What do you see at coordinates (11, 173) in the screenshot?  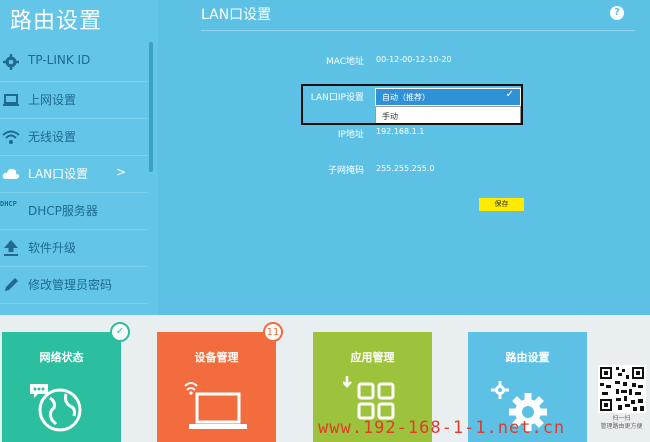 I see `cloud-icon` at bounding box center [11, 173].